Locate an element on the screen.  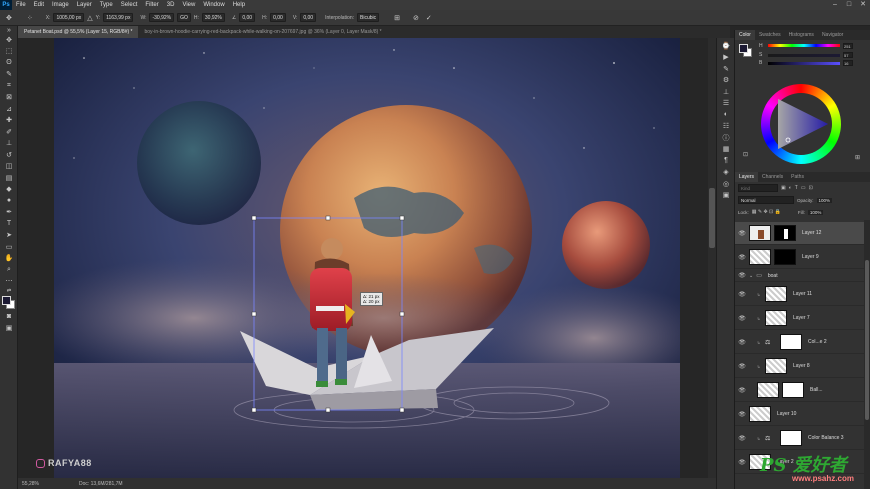
hue-value: 251 is located at coordinates (848, 45).